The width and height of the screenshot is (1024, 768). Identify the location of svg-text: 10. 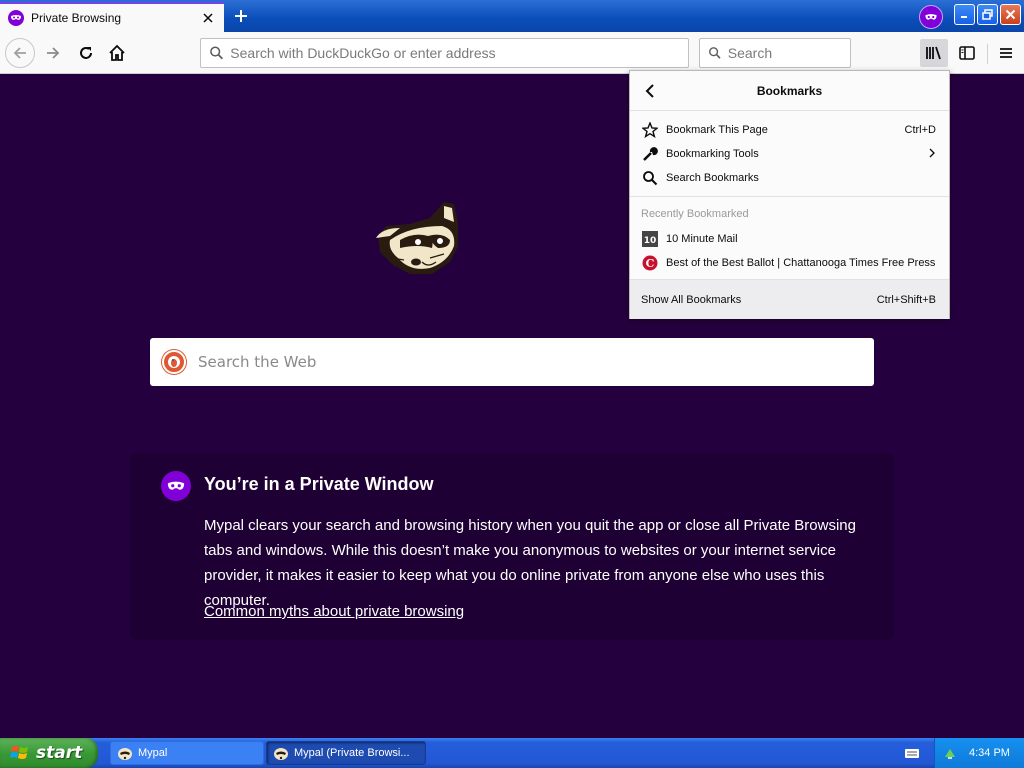
(650, 241).